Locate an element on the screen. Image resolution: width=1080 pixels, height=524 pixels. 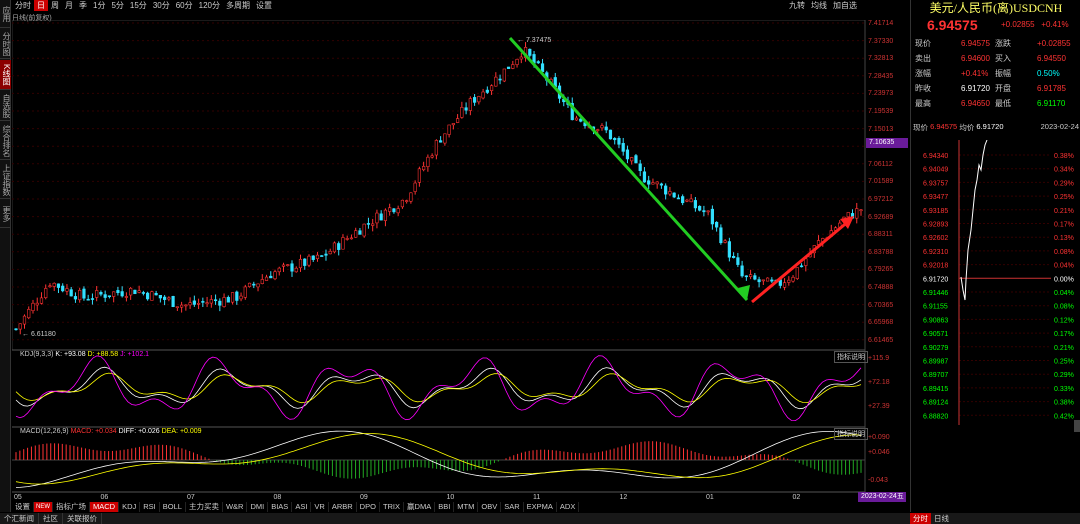
kdj-j-line is located at coordinates (438, 388).